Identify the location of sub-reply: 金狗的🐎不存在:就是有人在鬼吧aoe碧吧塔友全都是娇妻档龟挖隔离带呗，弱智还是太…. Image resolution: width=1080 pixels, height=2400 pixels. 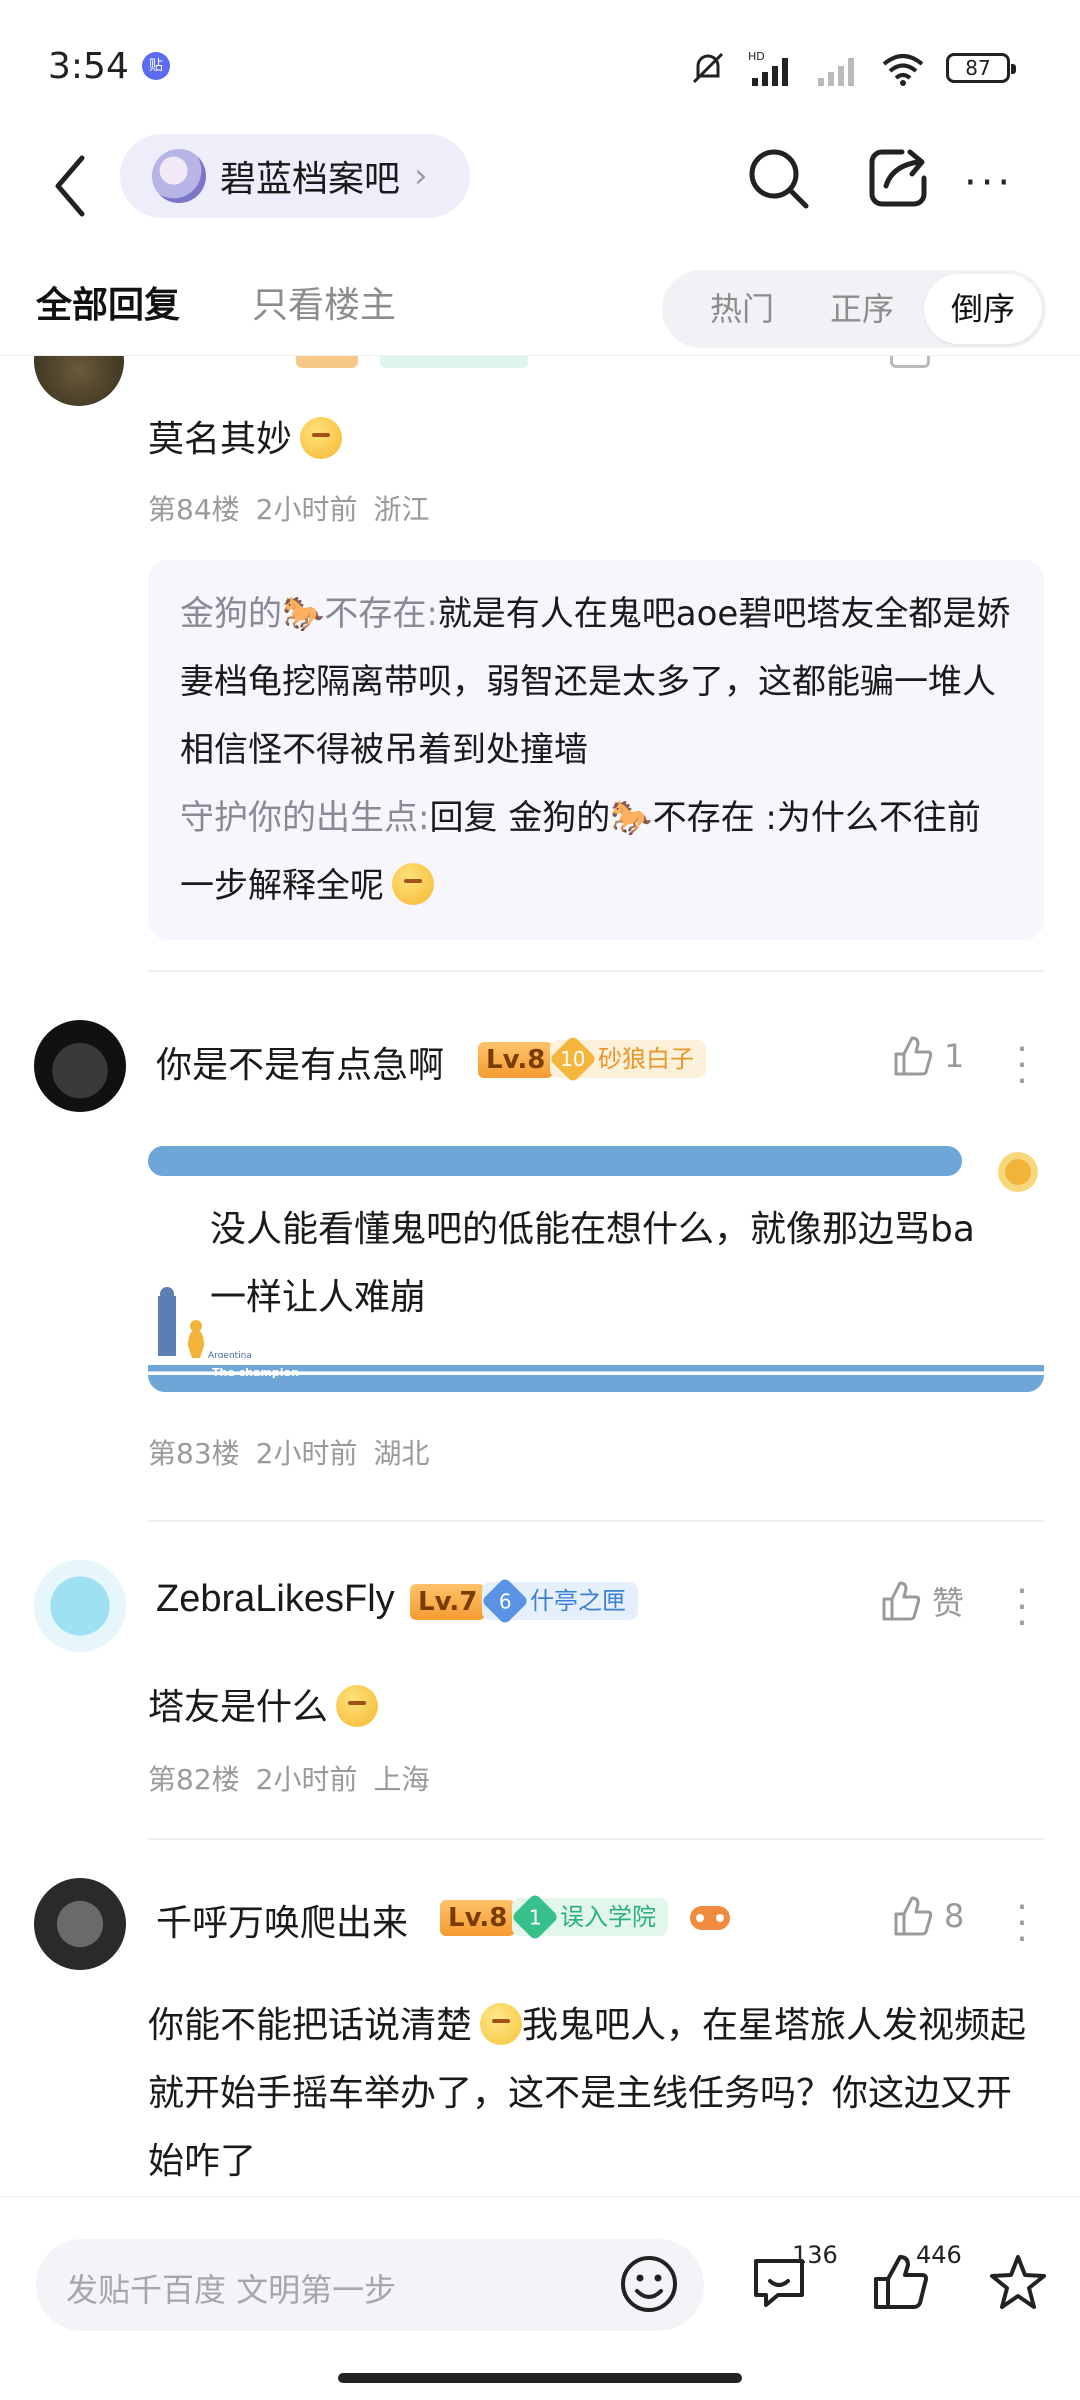
(596, 682).